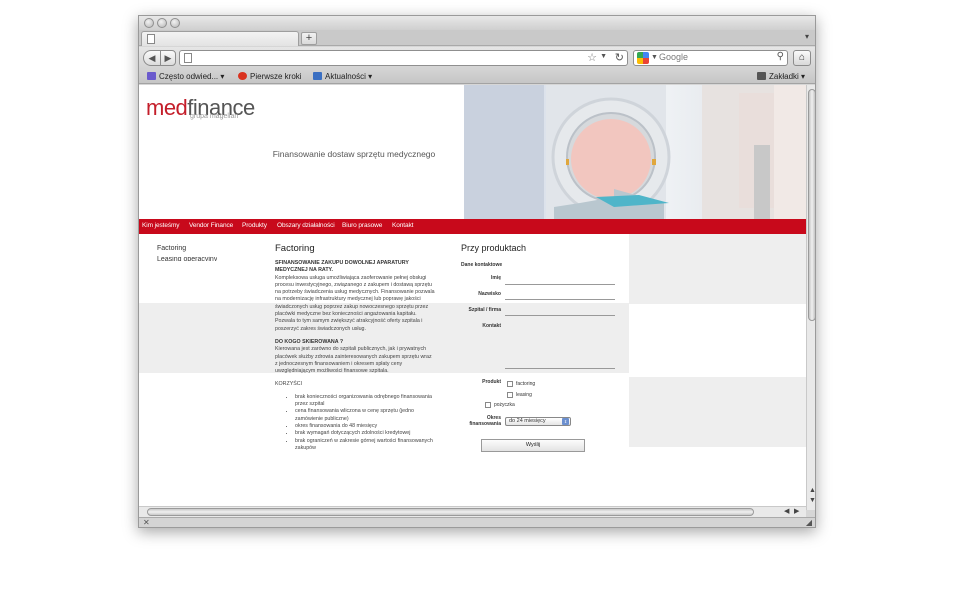 The height and width of the screenshot is (600, 959). Describe the element at coordinates (780, 56) in the screenshot. I see `magnifier-icon: ⚲` at that location.